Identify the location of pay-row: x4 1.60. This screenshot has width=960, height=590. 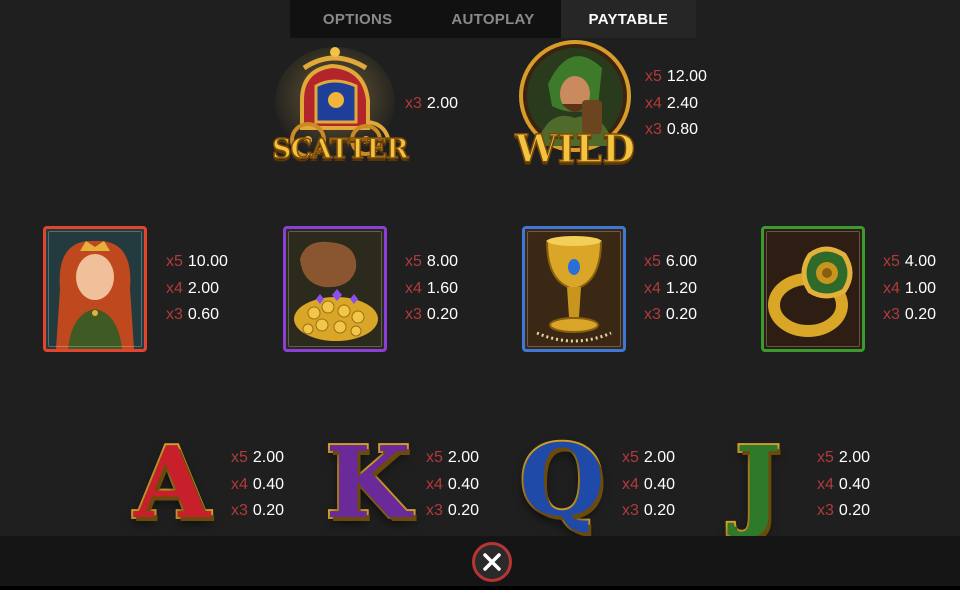
(432, 288).